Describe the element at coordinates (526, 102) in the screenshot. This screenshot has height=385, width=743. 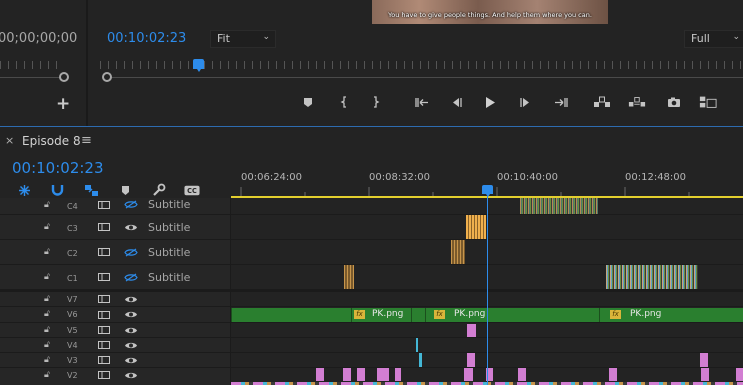
I see `step-forward-icon` at that location.